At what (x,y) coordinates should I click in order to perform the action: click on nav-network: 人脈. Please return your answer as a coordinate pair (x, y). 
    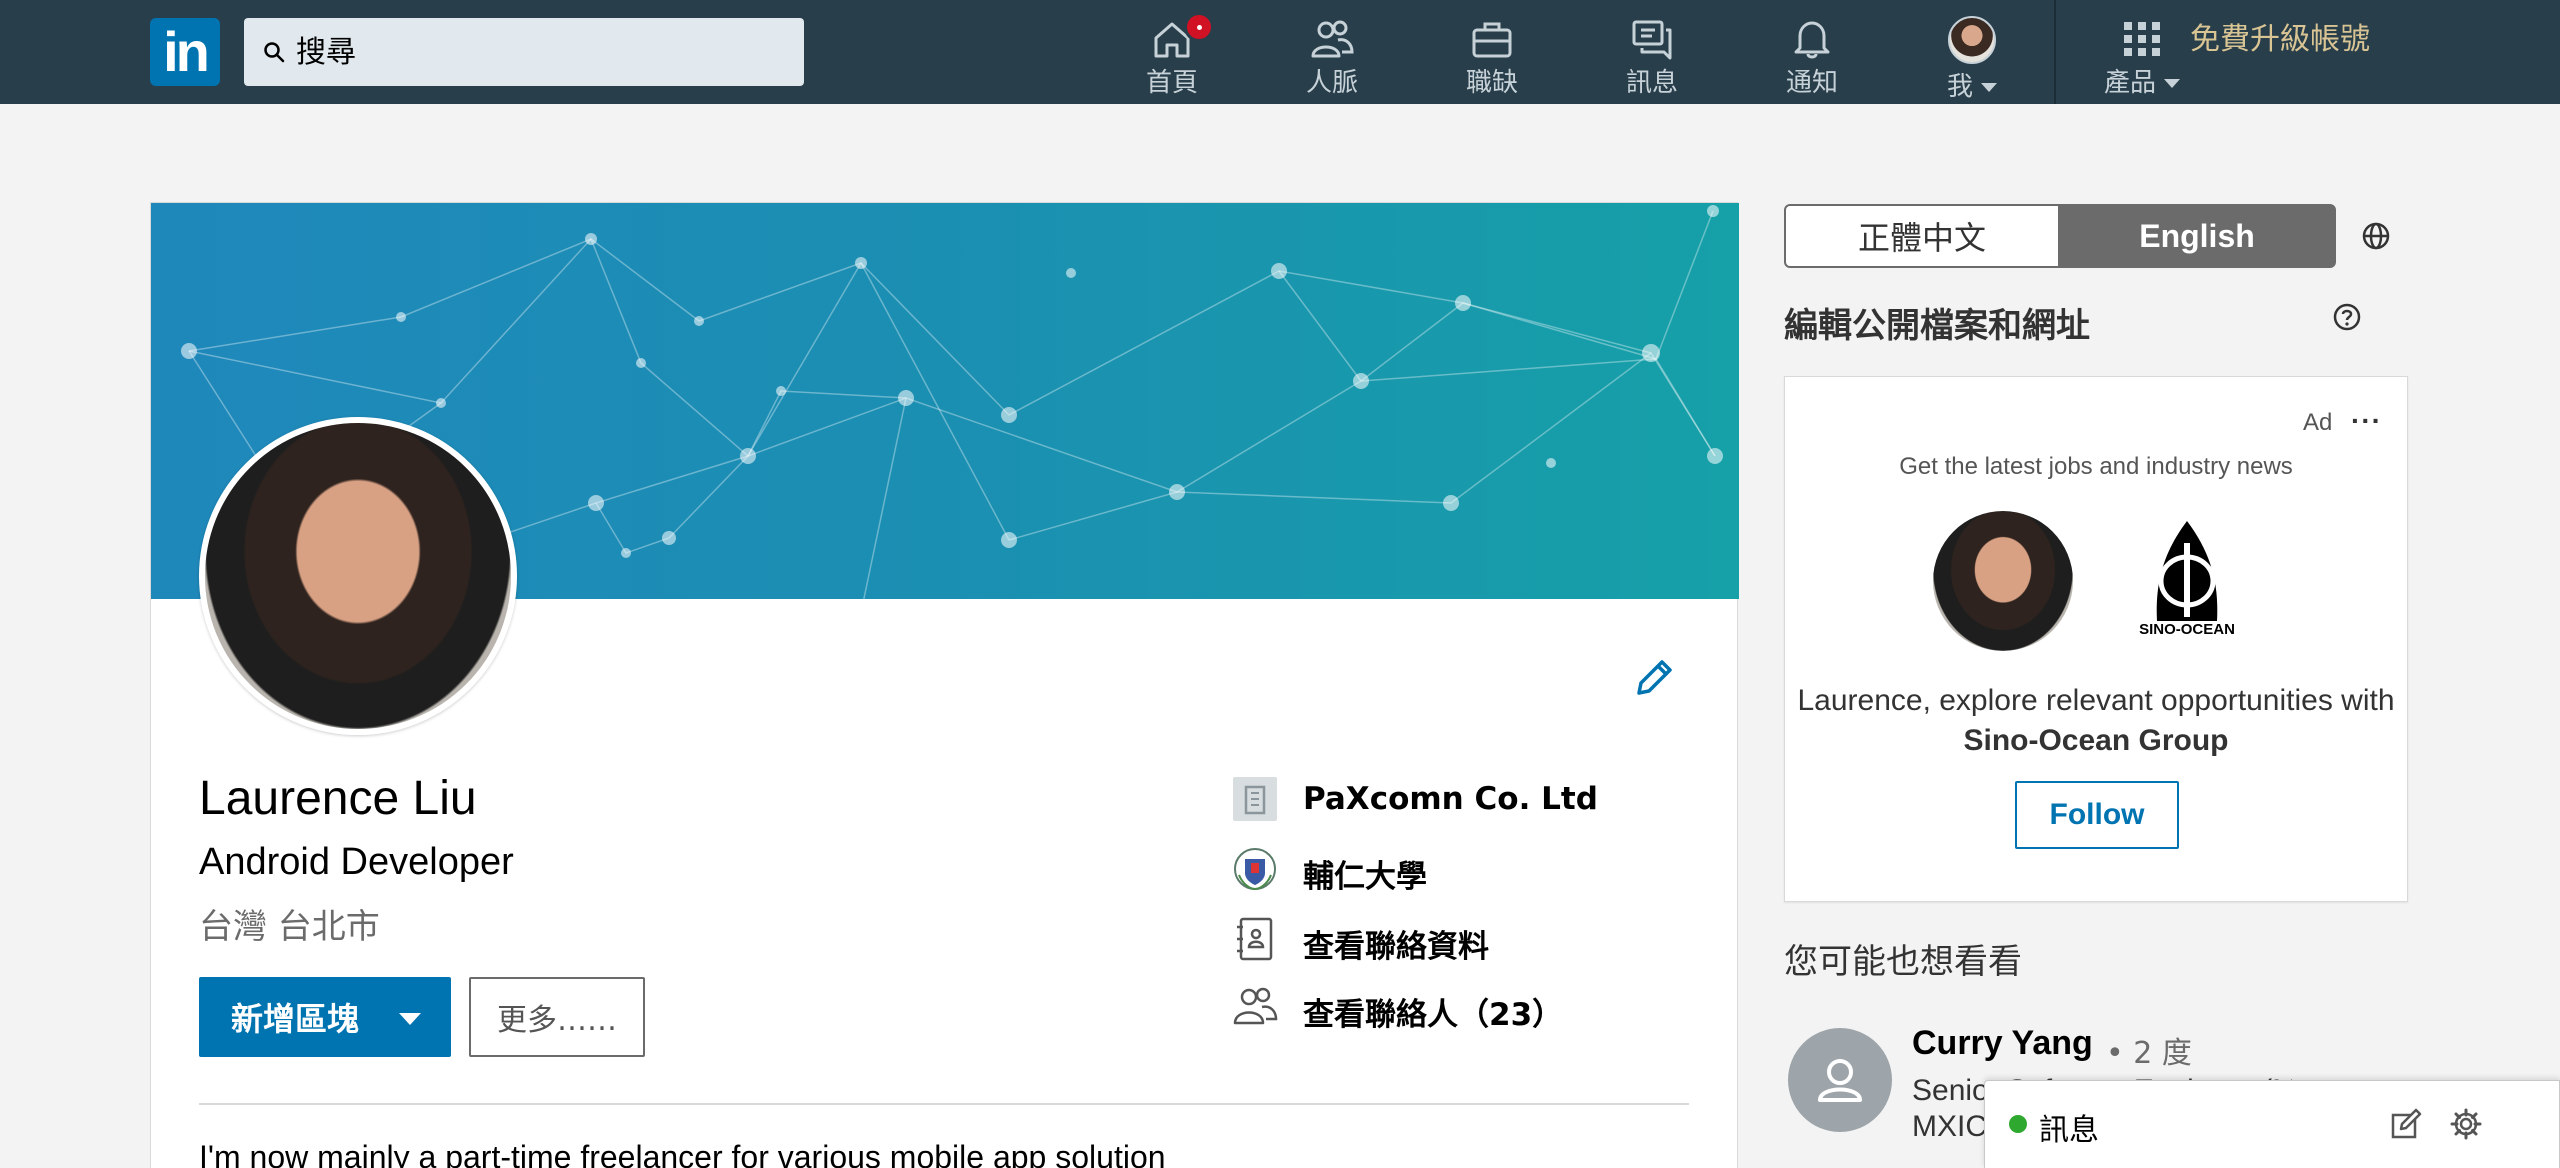
    Looking at the image, I should click on (1332, 55).